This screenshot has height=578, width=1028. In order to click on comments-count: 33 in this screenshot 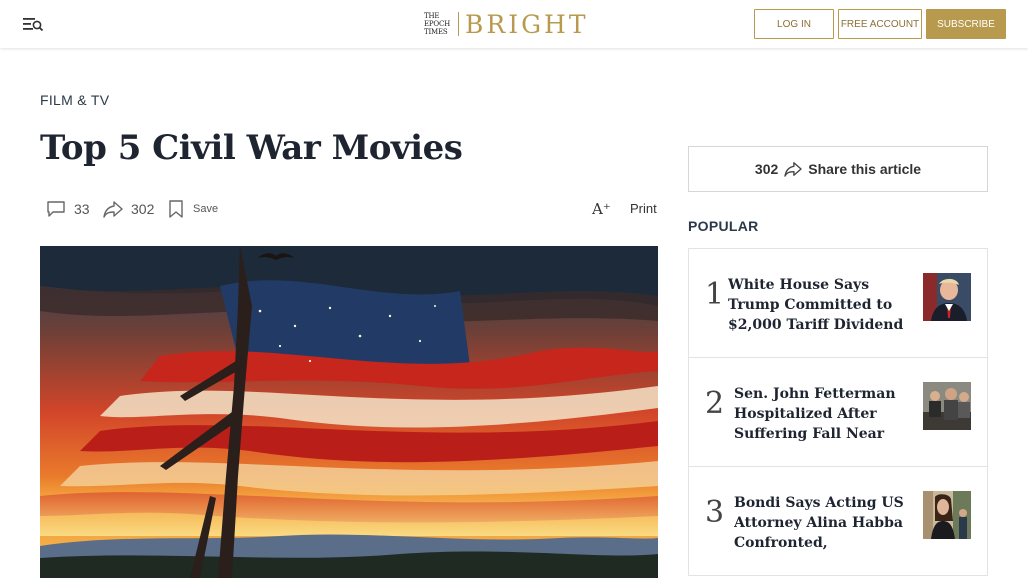, I will do `click(82, 209)`.